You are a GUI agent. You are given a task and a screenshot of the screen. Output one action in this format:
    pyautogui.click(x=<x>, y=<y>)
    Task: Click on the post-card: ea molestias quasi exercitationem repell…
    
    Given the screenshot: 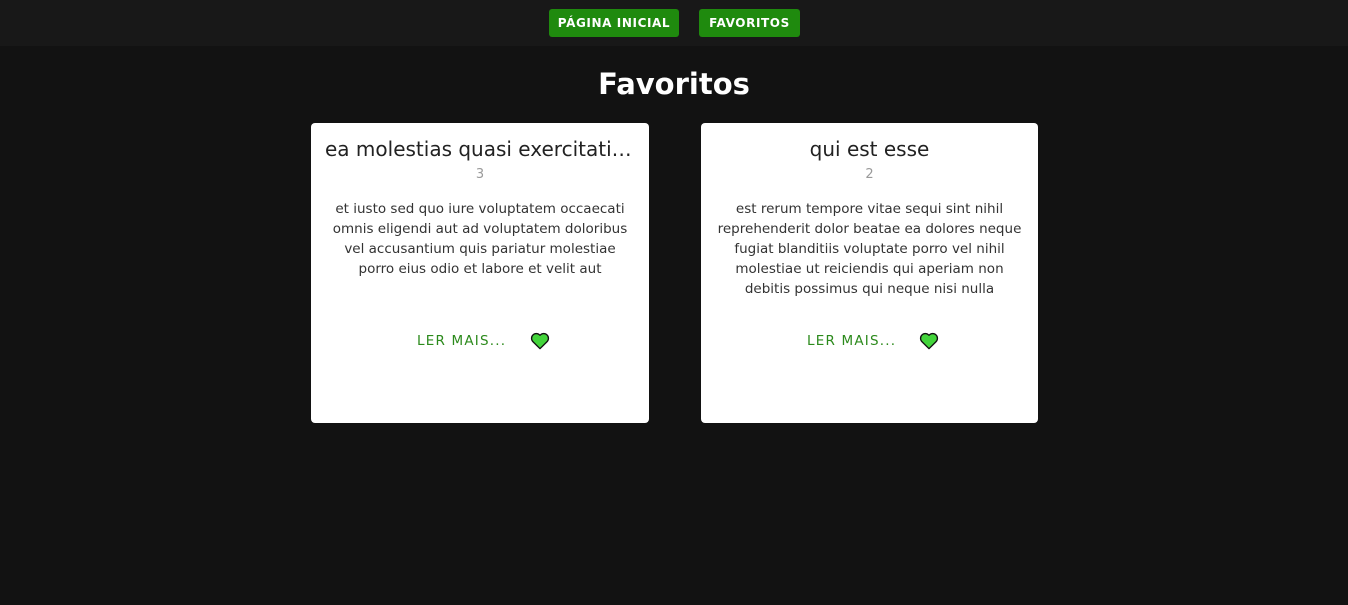 What is the action you would take?
    pyautogui.click(x=480, y=273)
    